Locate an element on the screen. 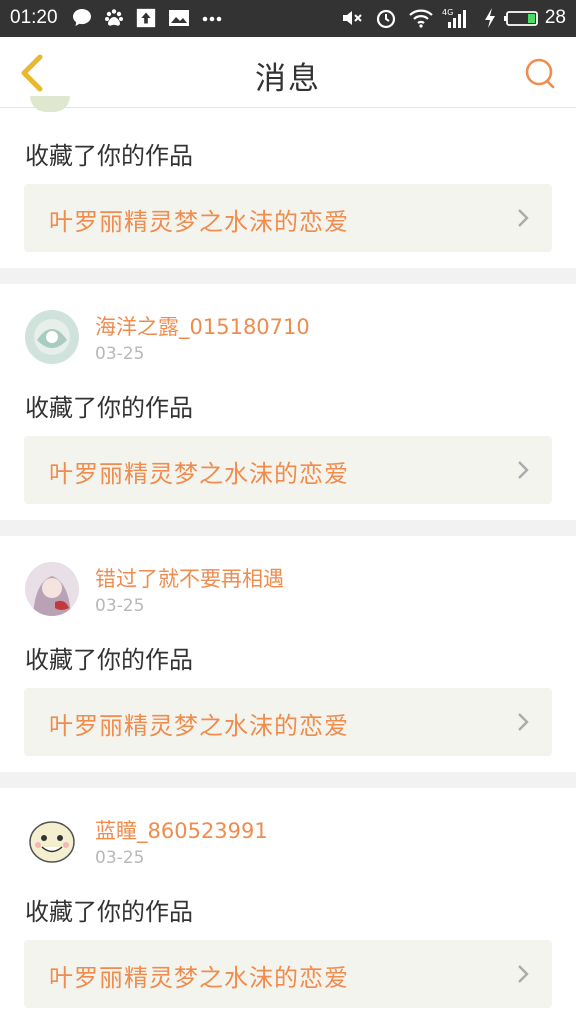 Image resolution: width=576 pixels, height=1024 pixels. chat-icon is located at coordinates (82, 17).